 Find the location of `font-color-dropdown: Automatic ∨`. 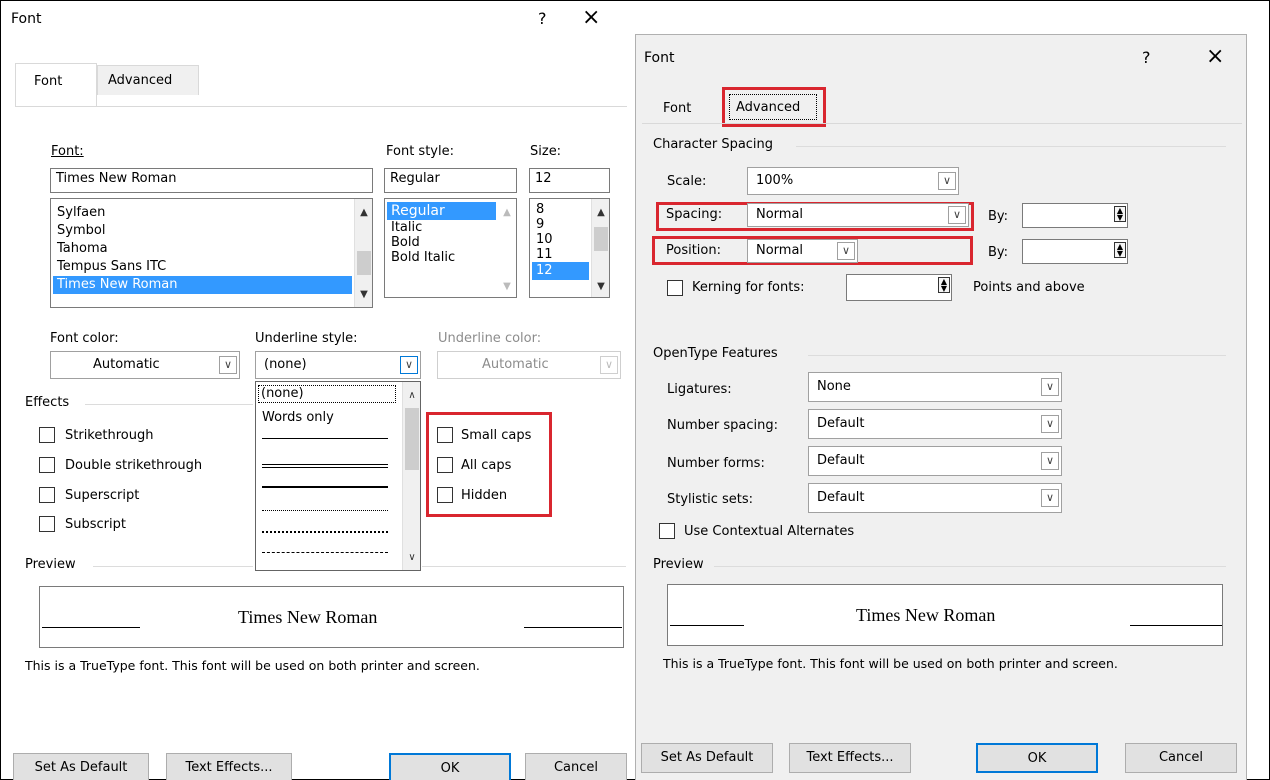

font-color-dropdown: Automatic ∨ is located at coordinates (145, 365).